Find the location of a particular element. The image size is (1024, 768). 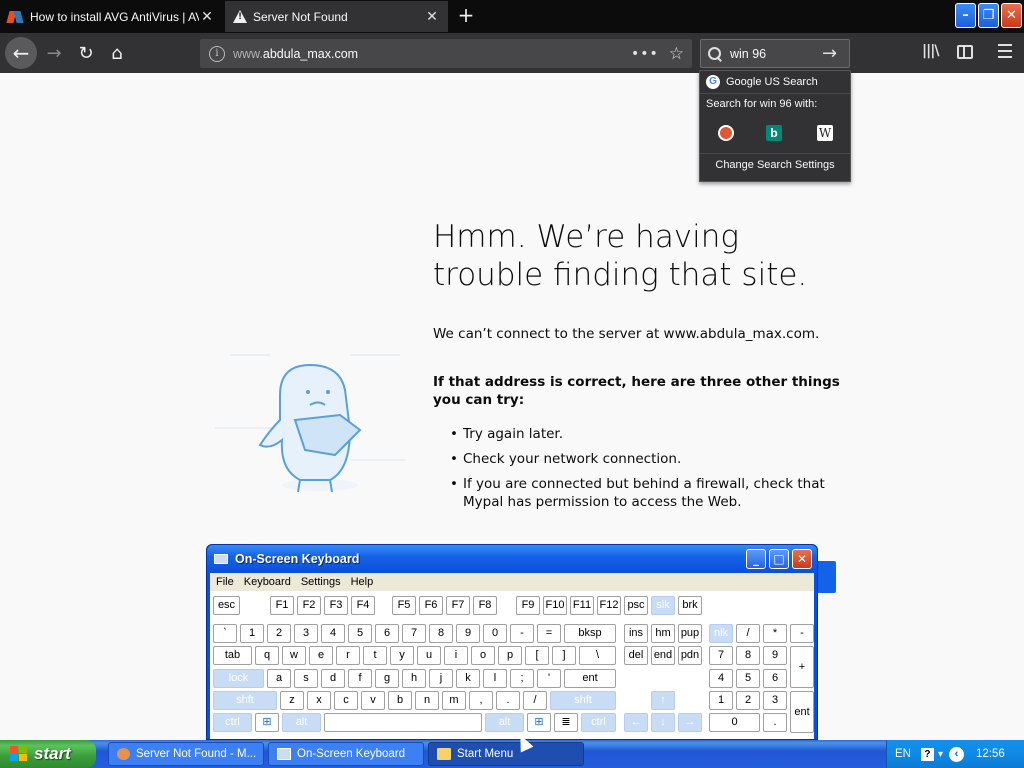

menu-settings: Settings is located at coordinates (321, 582).